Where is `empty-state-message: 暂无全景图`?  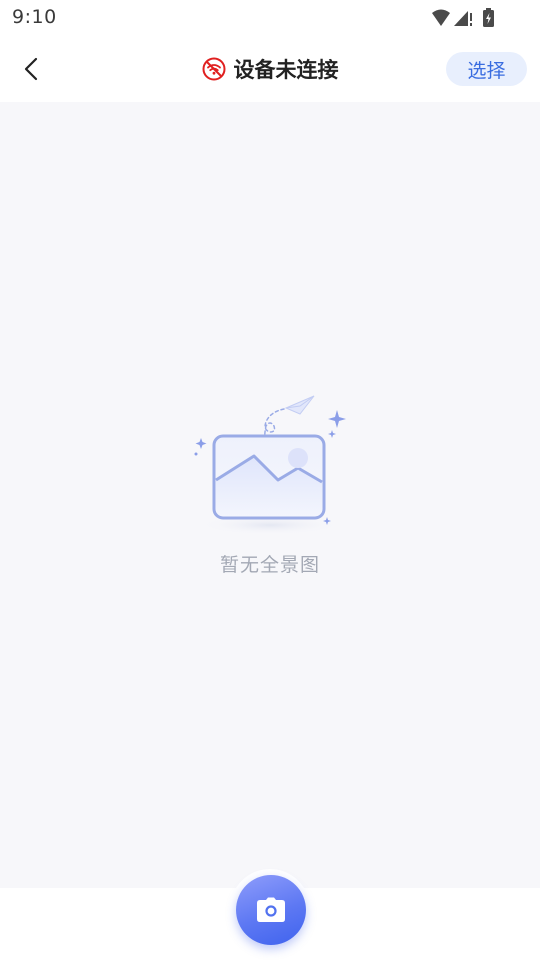 empty-state-message: 暂无全景图 is located at coordinates (269, 565).